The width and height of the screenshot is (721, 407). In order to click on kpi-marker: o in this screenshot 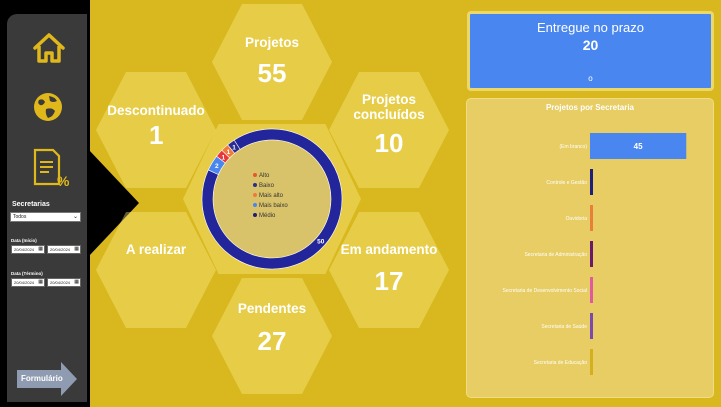, I will do `click(590, 78)`.